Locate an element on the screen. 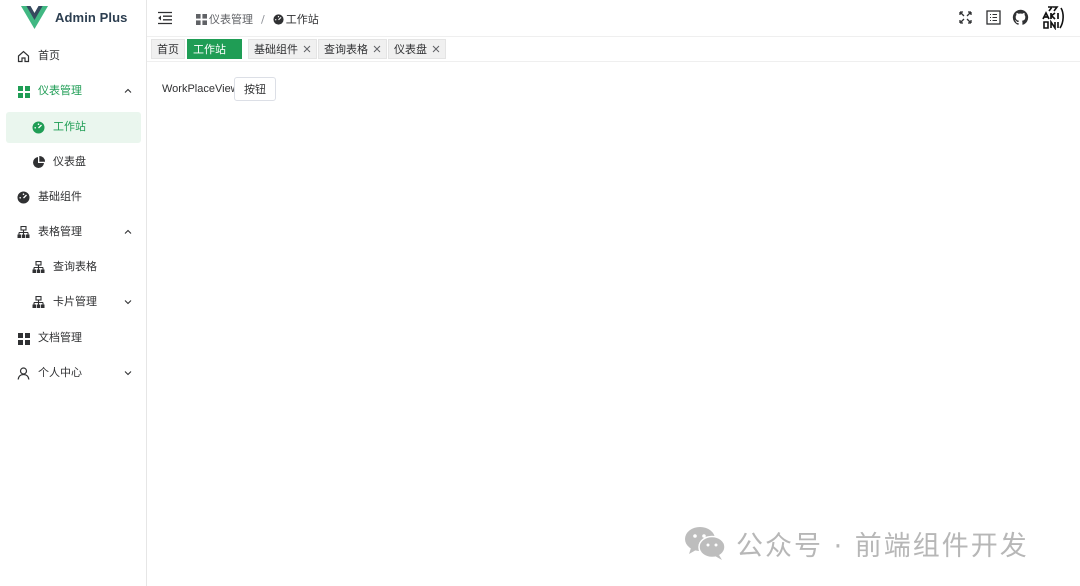 The height and width of the screenshot is (586, 1080). tag-label: 首页 is located at coordinates (168, 49).